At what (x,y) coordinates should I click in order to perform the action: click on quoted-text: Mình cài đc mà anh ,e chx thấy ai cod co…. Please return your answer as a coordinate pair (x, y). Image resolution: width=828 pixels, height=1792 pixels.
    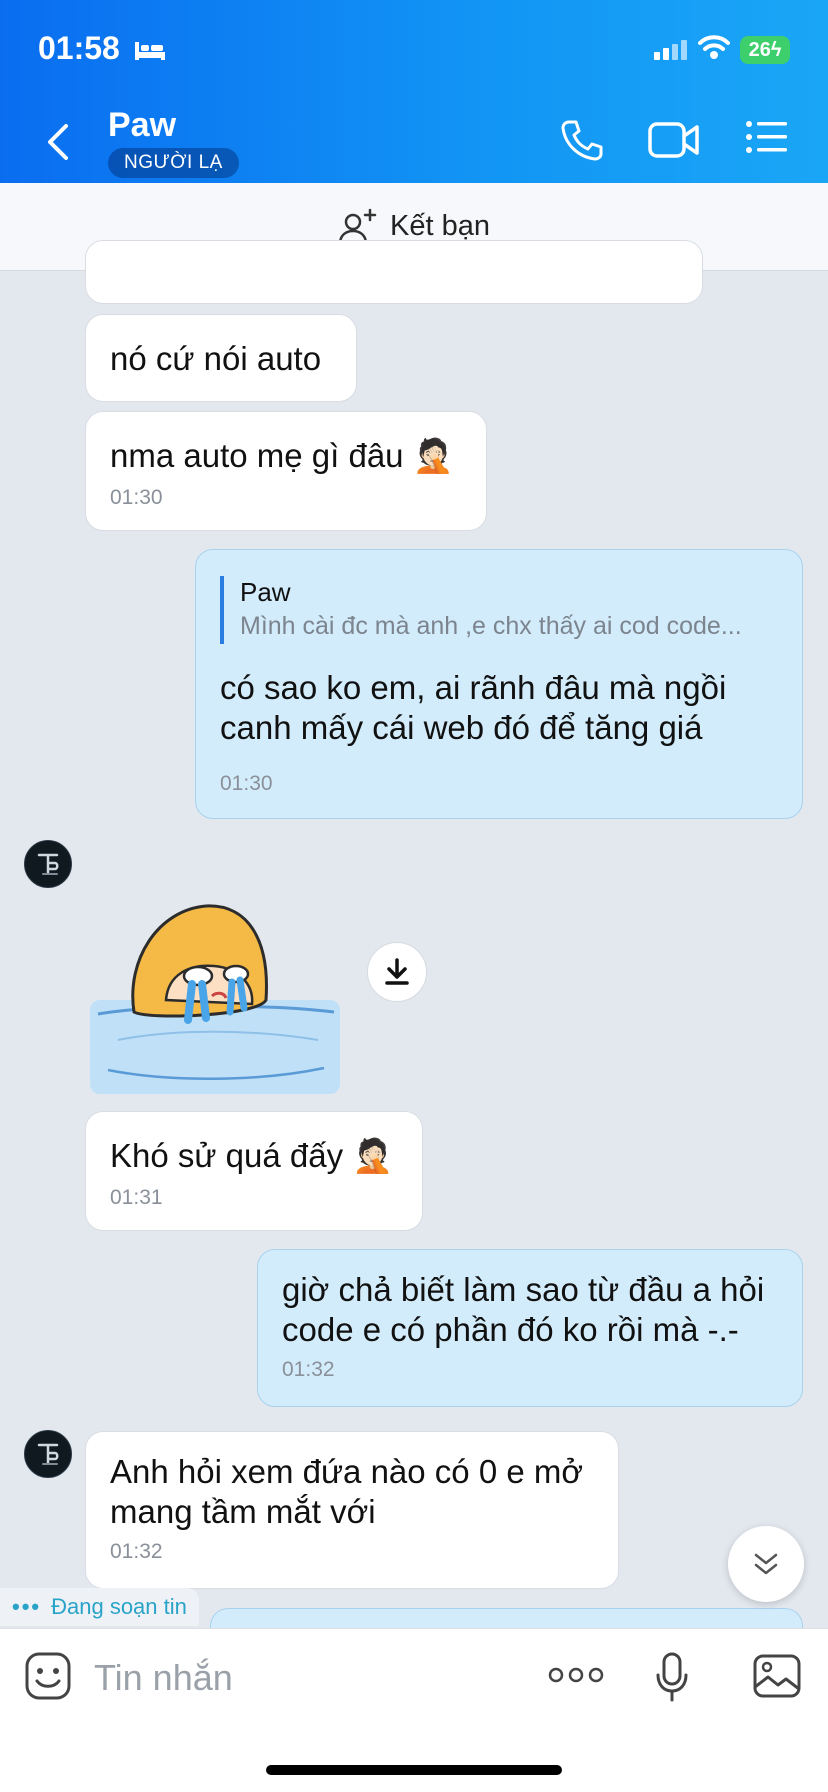
    Looking at the image, I should click on (491, 626).